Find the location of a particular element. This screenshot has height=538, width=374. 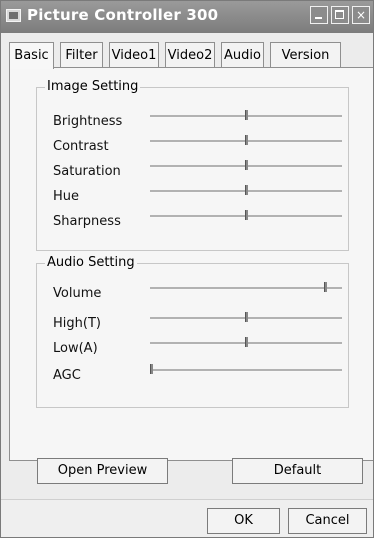

image-setting-title: Image Setting is located at coordinates (93, 86).